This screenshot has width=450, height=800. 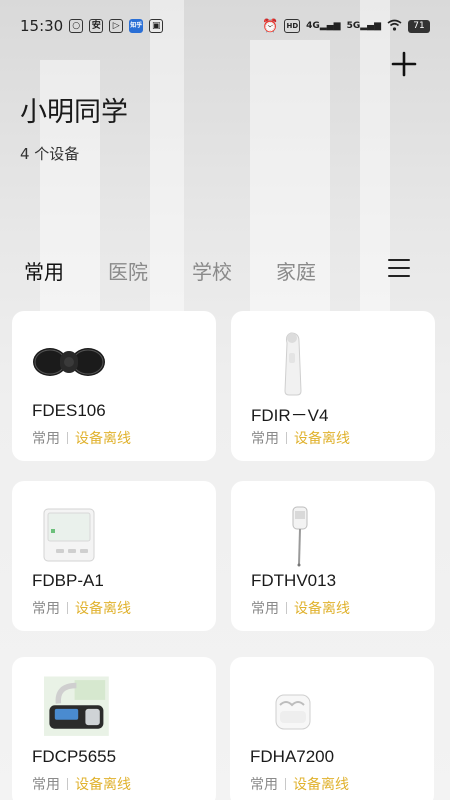 What do you see at coordinates (270, 26) in the screenshot?
I see `alarm-icon: ⏰` at bounding box center [270, 26].